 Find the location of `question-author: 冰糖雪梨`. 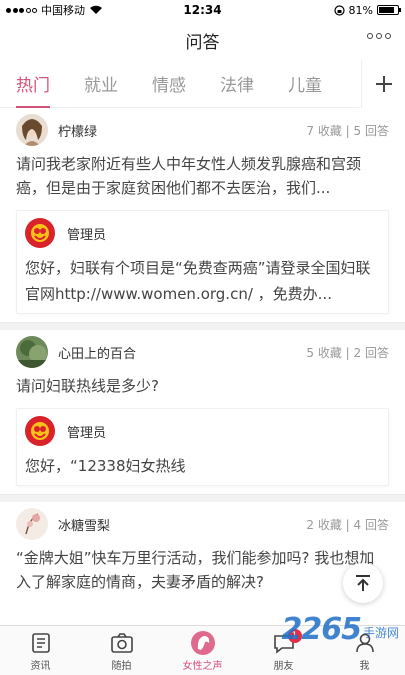

question-author: 冰糖雪梨 is located at coordinates (182, 524).